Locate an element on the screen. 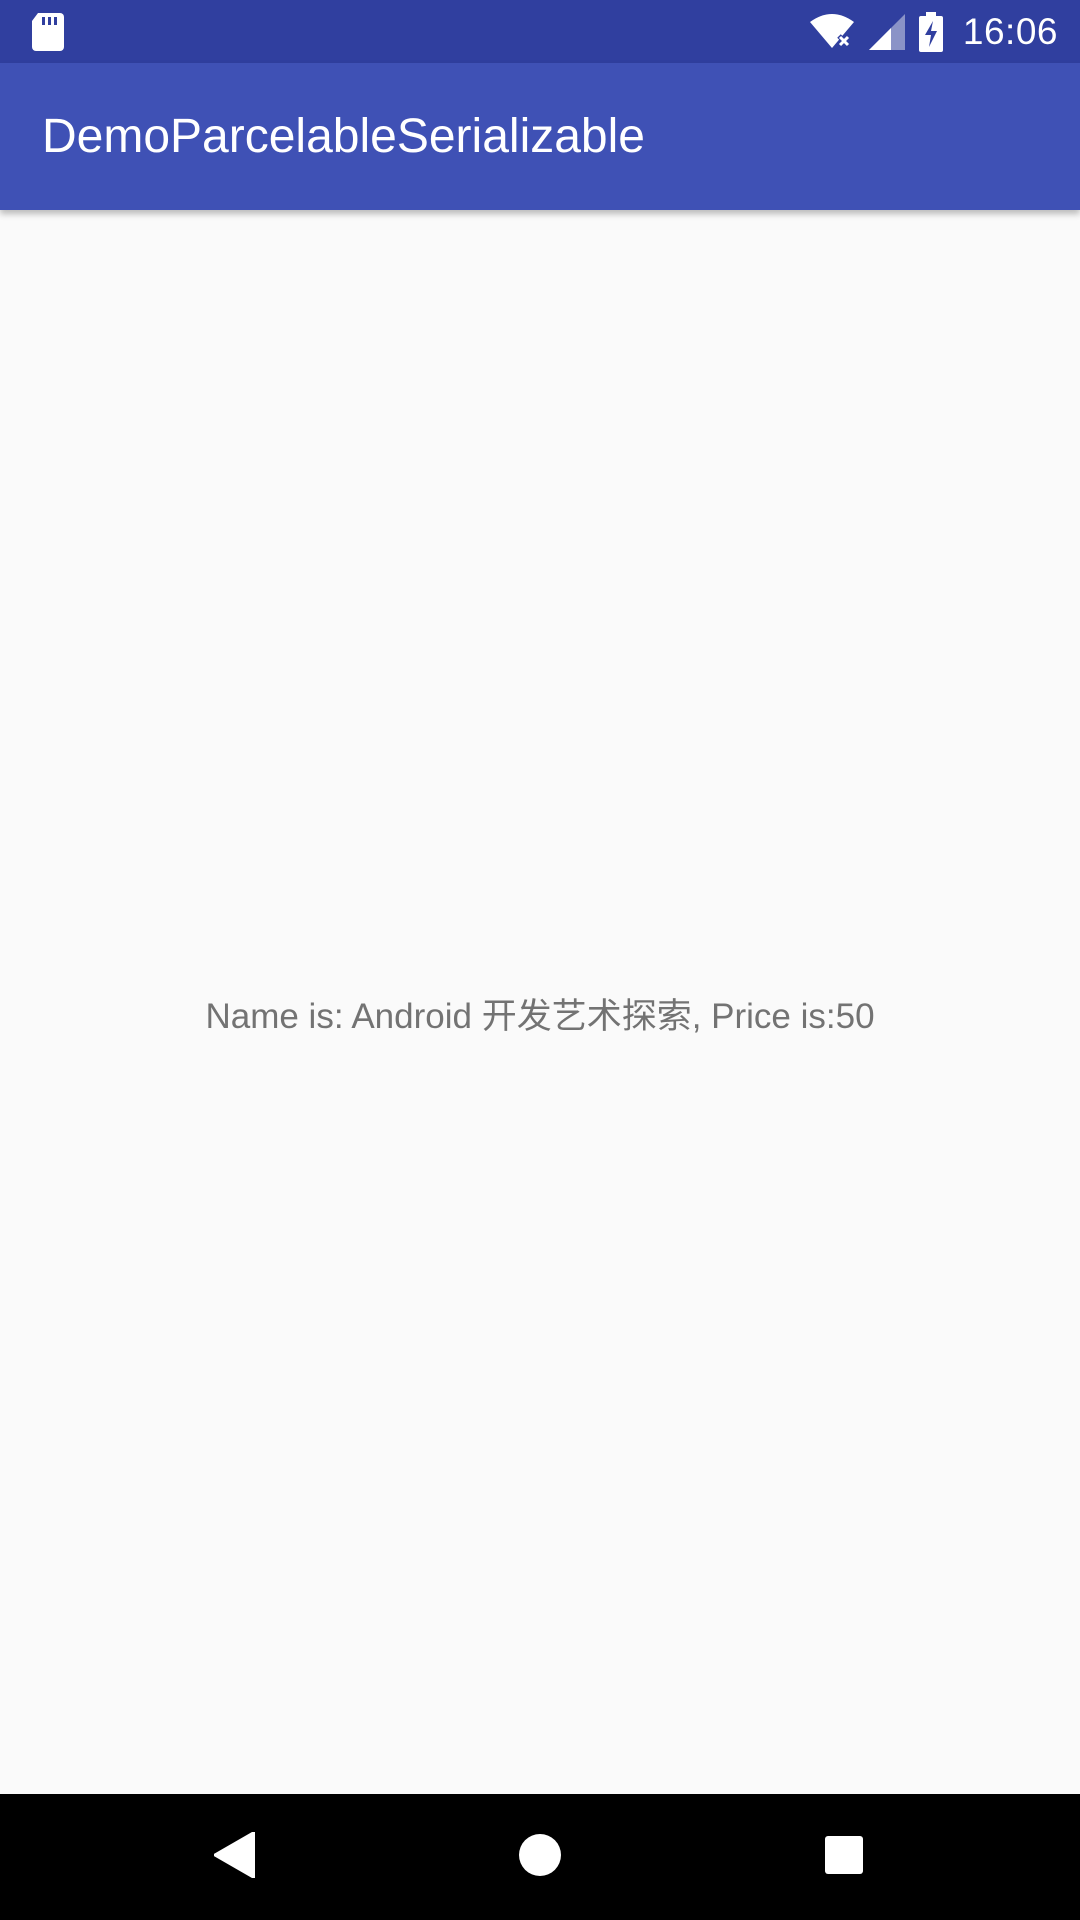 This screenshot has width=1080, height=1920. app-toolbar: DemoParcelableSerializable is located at coordinates (540, 136).